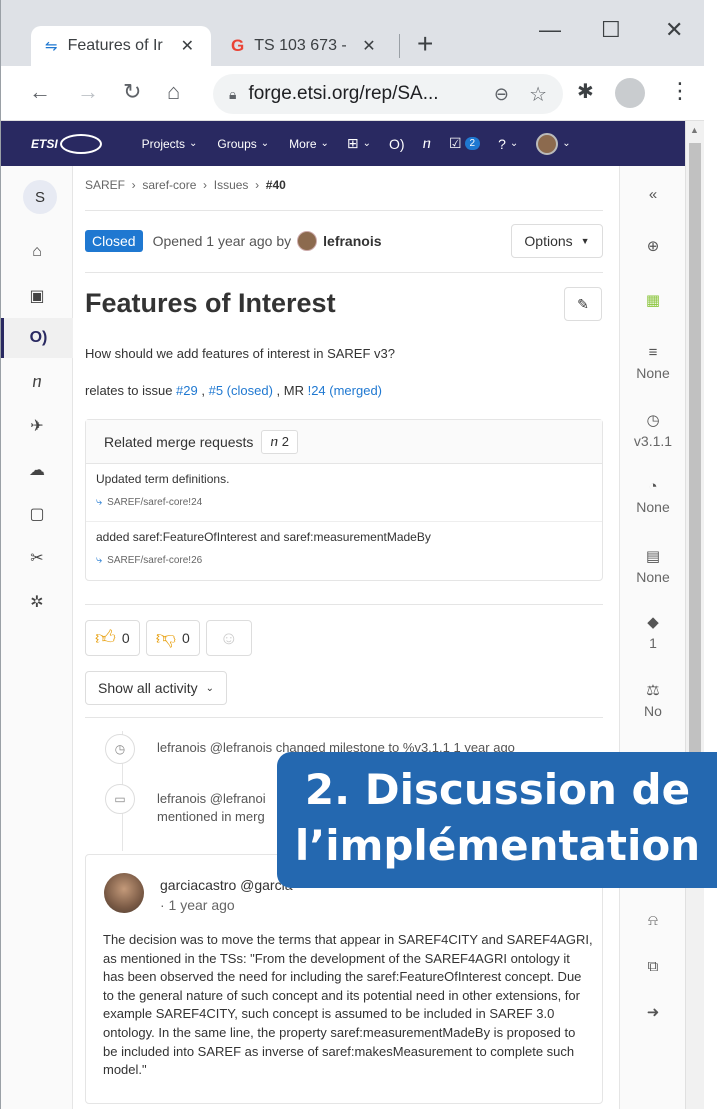 The height and width of the screenshot is (1109, 717). Describe the element at coordinates (231, 185) in the screenshot. I see `breadcrumb-issues: Issues` at that location.